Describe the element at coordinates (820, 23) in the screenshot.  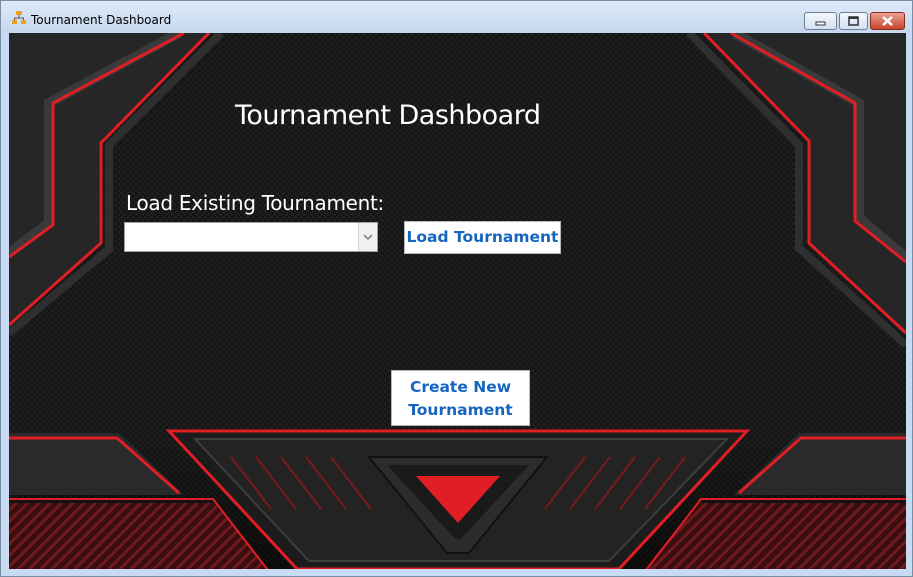
I see `minimize-icon` at that location.